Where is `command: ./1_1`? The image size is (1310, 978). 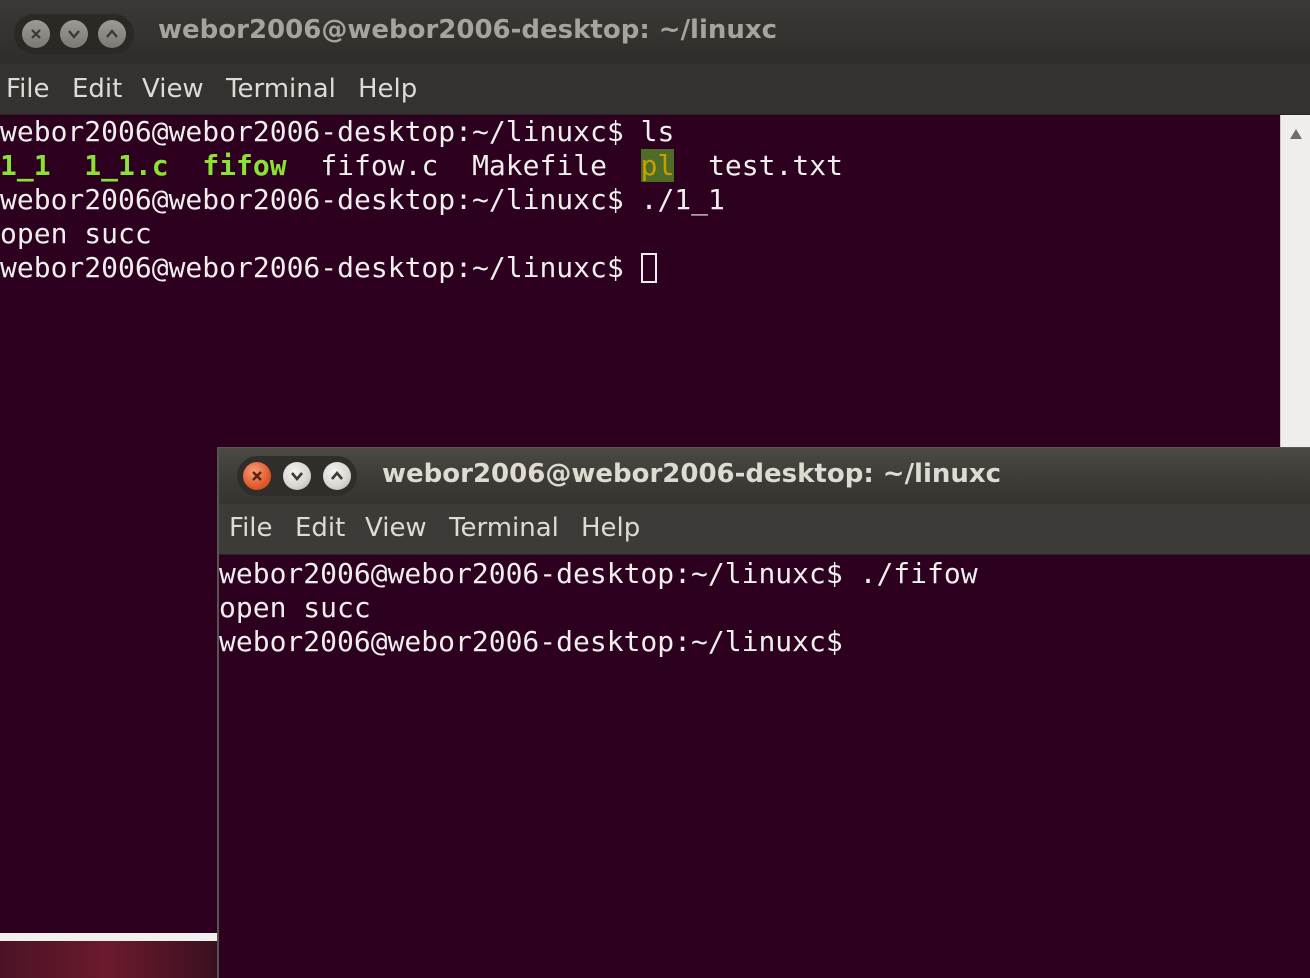 command: ./1_1 is located at coordinates (674, 199).